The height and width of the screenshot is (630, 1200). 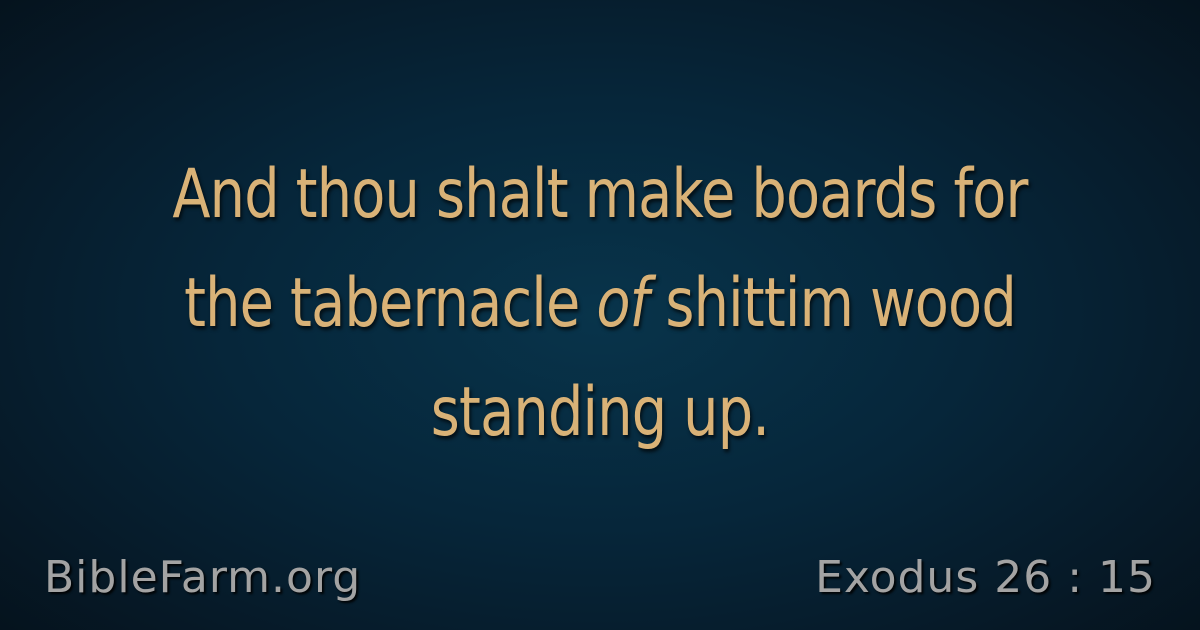 I want to click on verse-line-3: standing up., so click(x=600, y=412).